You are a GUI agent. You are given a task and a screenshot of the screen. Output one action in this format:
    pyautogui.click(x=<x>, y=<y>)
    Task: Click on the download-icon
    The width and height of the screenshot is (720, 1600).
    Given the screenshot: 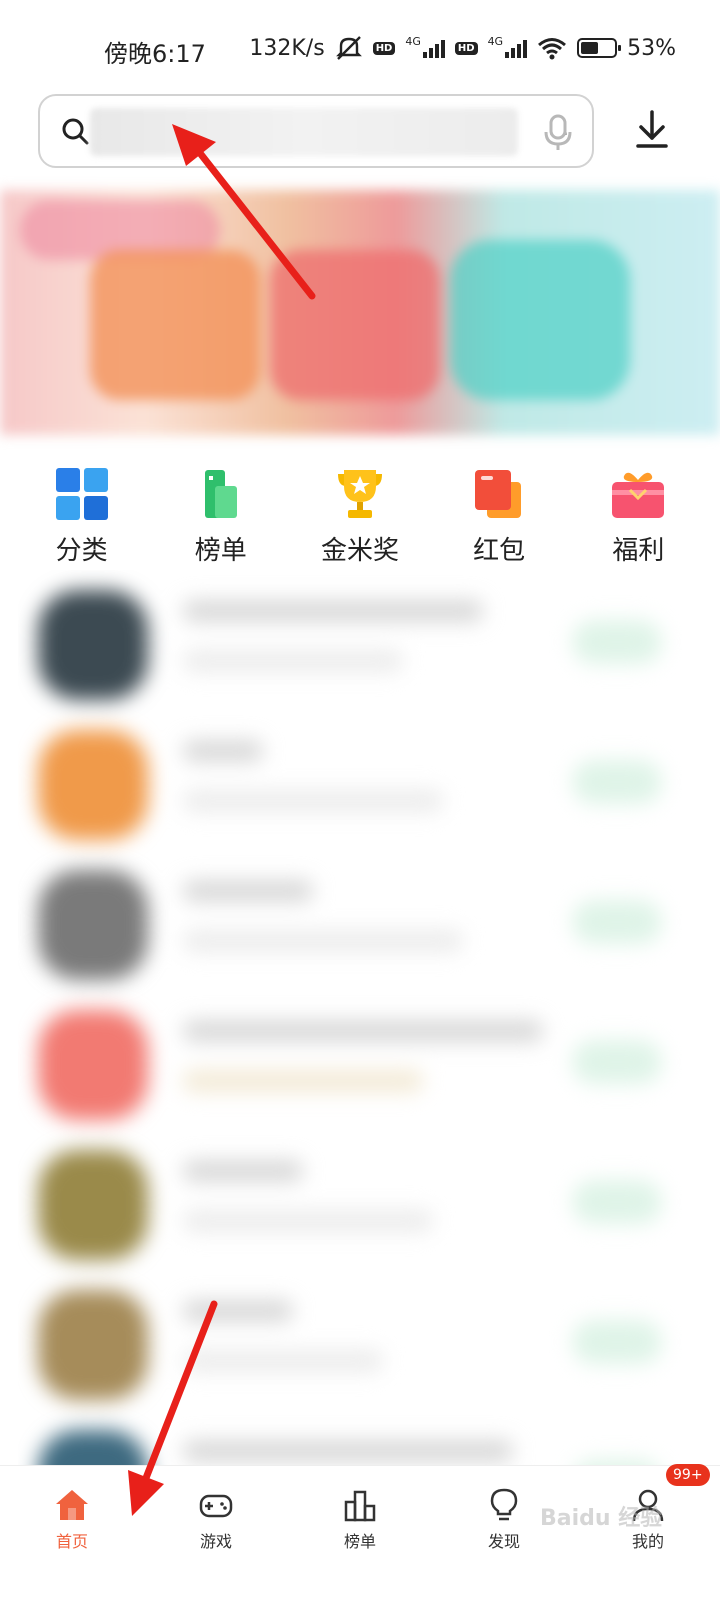 What is the action you would take?
    pyautogui.click(x=652, y=130)
    